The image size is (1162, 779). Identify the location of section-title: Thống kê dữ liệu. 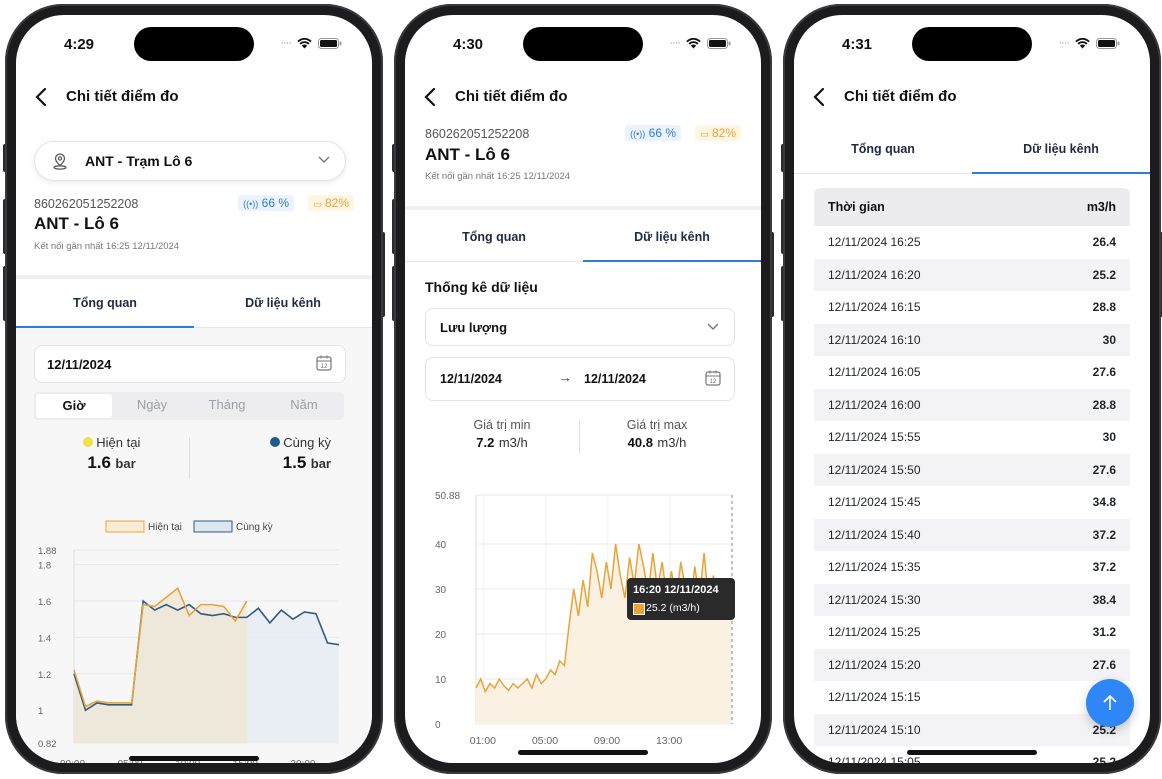
(481, 287).